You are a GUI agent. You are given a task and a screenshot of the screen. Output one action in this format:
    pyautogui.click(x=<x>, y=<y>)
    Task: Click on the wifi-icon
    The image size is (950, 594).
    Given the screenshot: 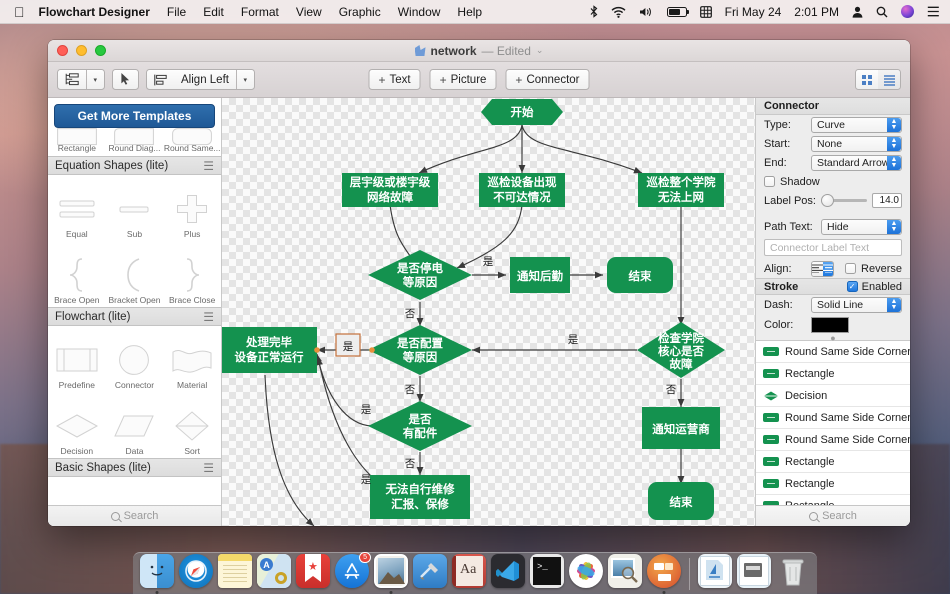 What is the action you would take?
    pyautogui.click(x=618, y=12)
    